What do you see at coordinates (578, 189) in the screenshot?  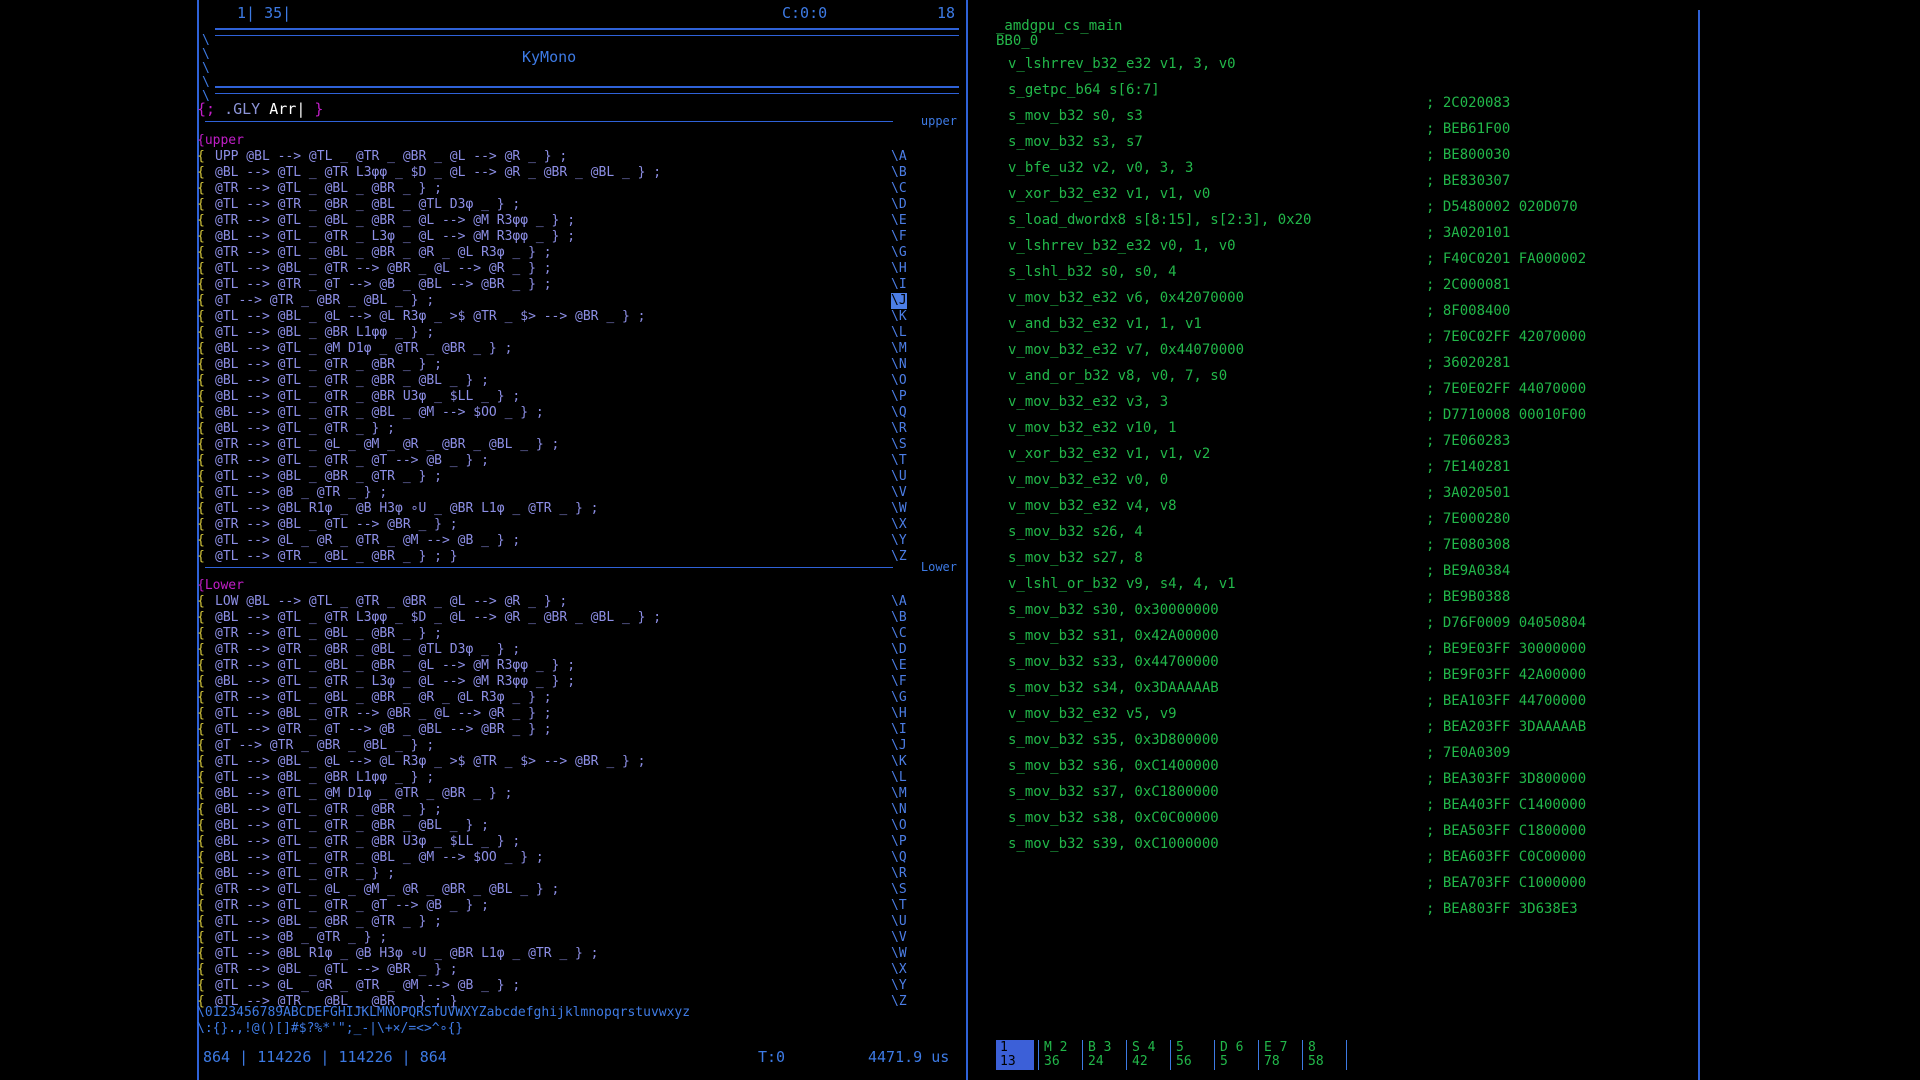 I see `code-line: {@TR --> @TL _ @BL _ @BR _ } ; \C` at bounding box center [578, 189].